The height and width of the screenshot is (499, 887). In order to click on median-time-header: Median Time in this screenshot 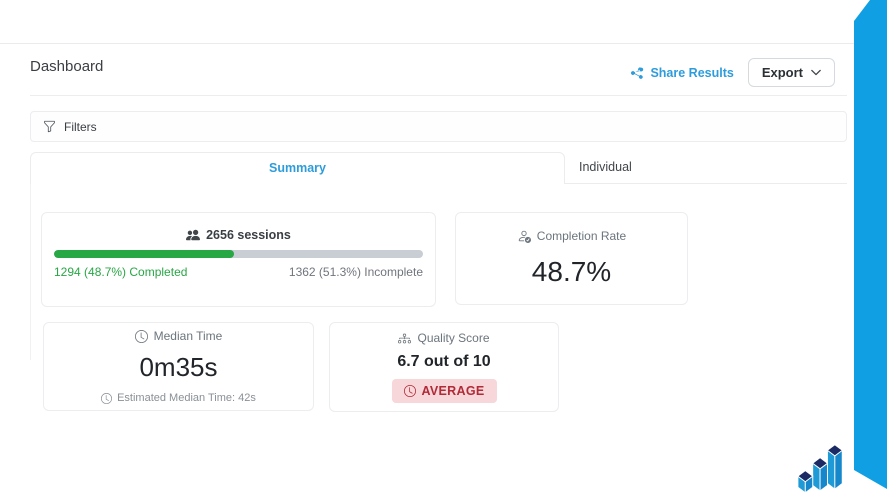, I will do `click(178, 336)`.